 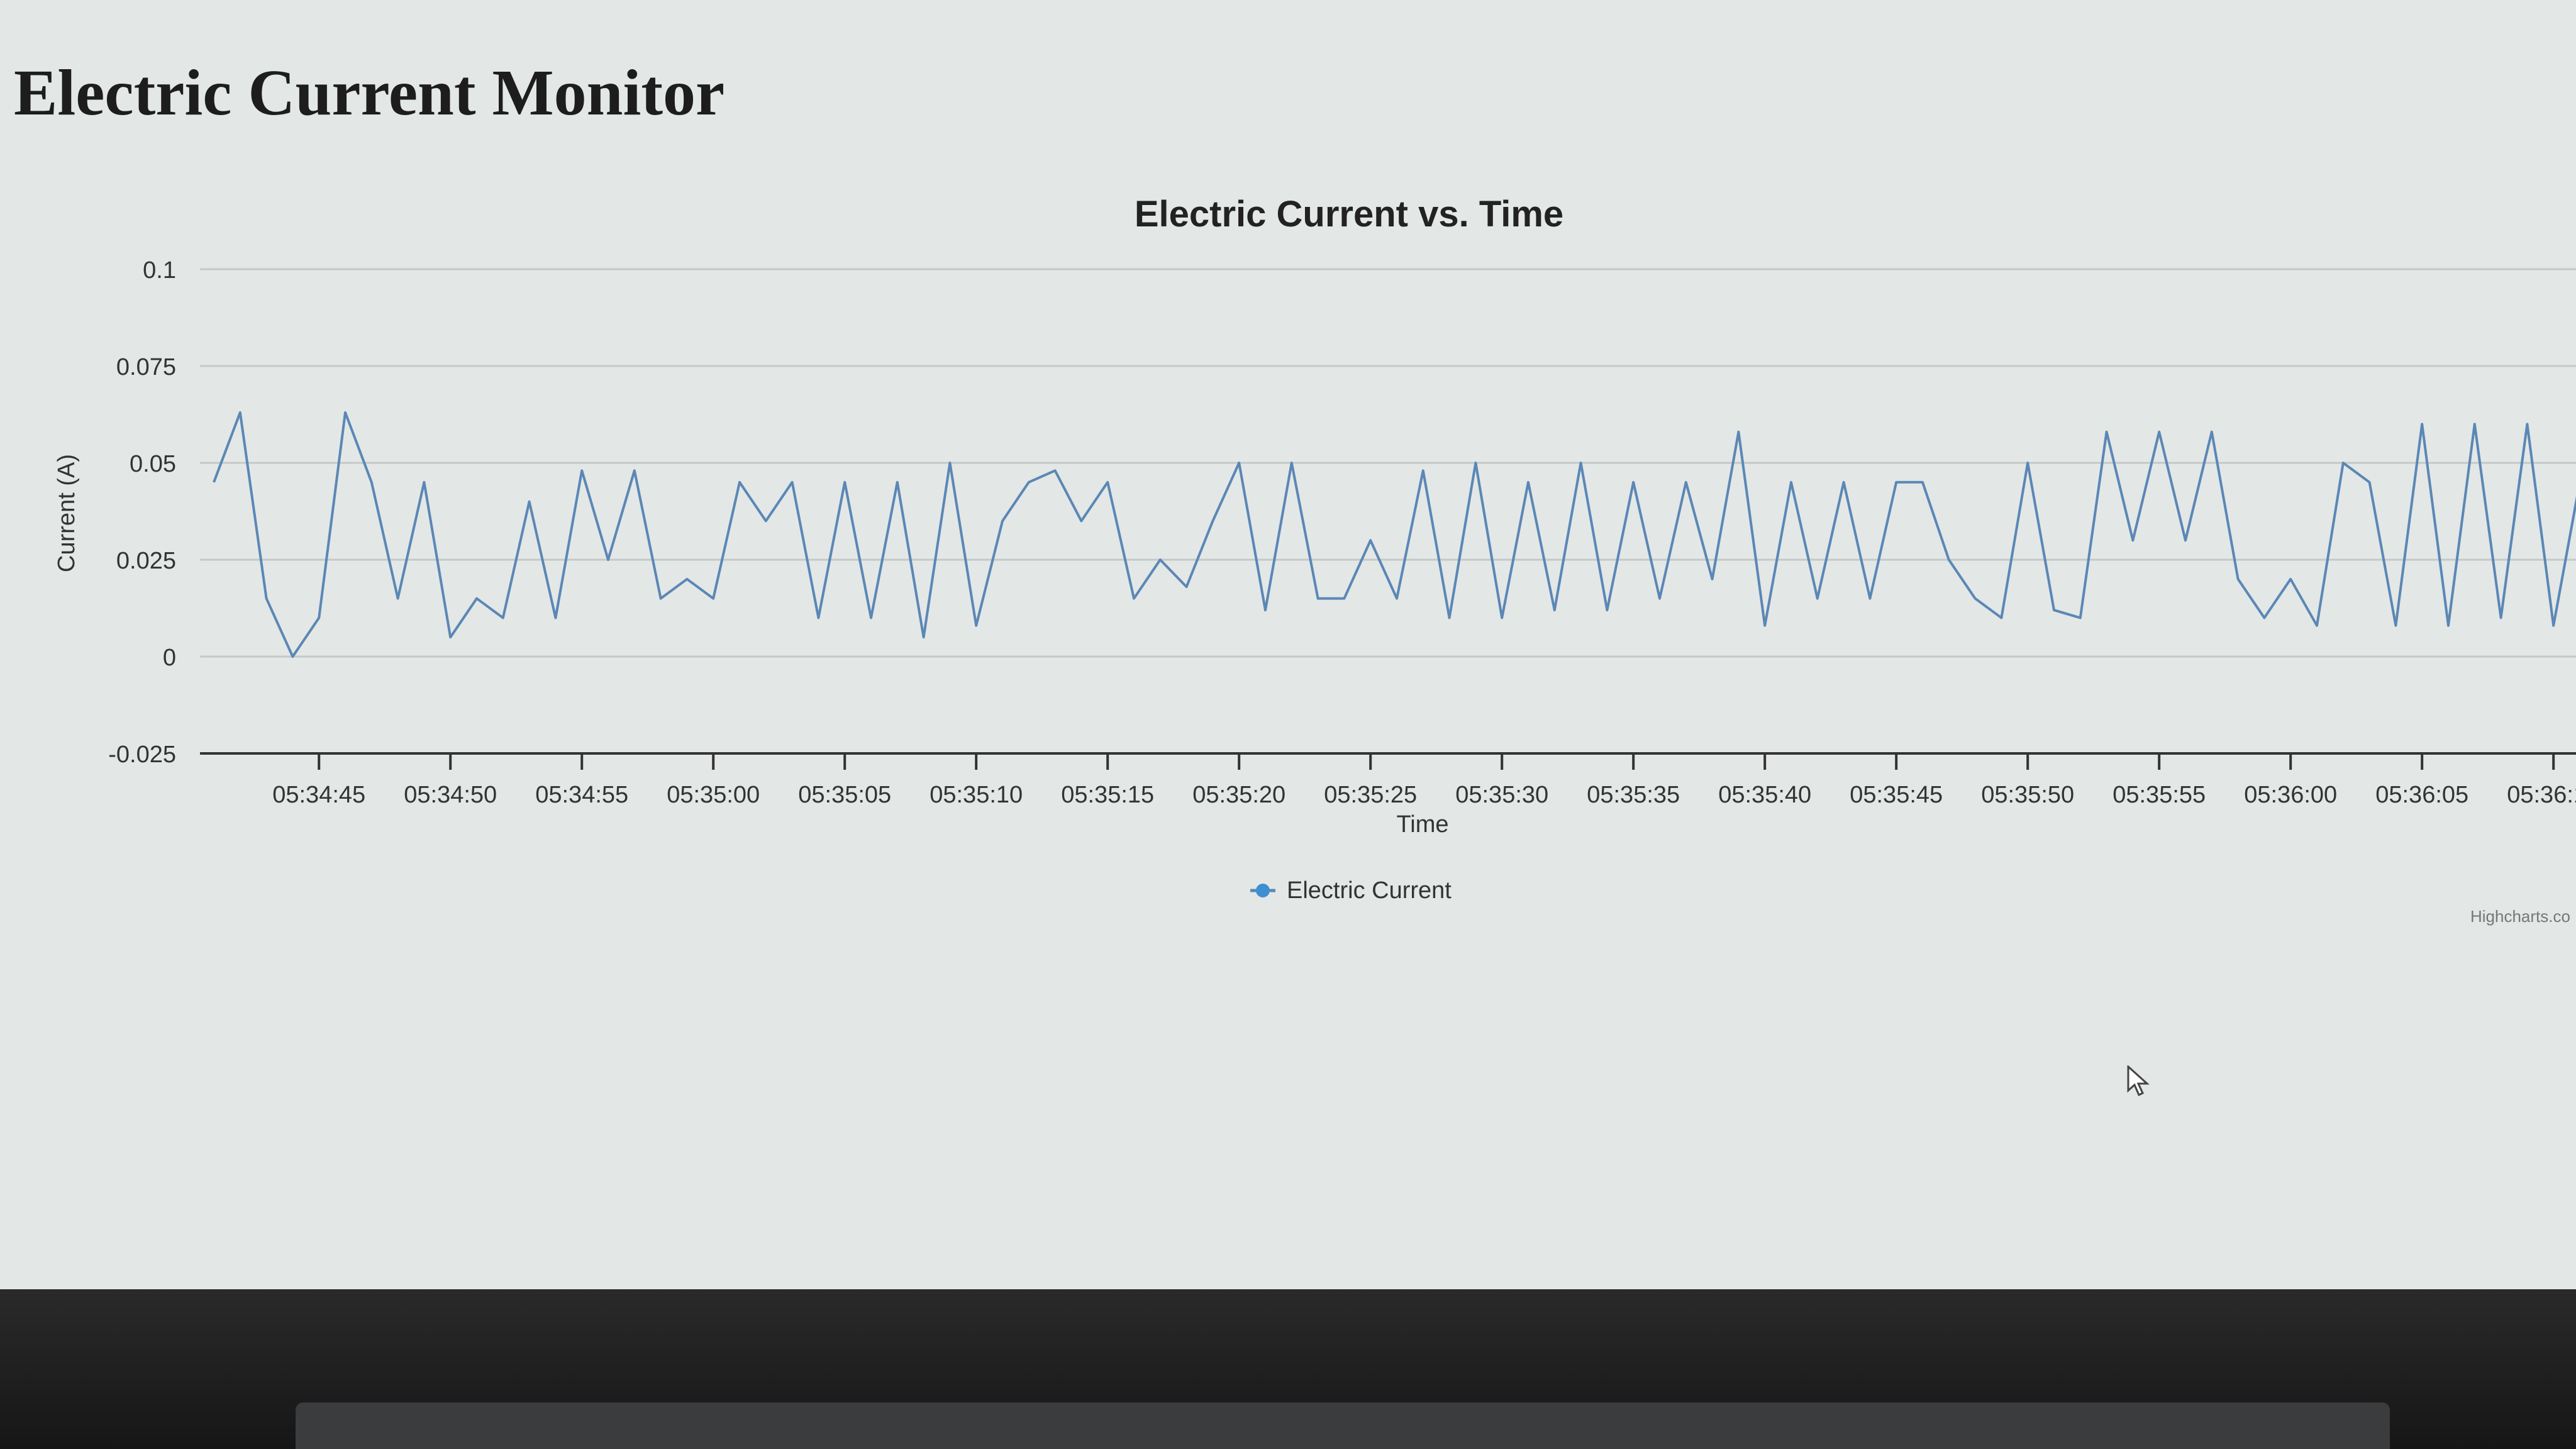 What do you see at coordinates (1107, 795) in the screenshot?
I see `x-tick-label: 05:35:15` at bounding box center [1107, 795].